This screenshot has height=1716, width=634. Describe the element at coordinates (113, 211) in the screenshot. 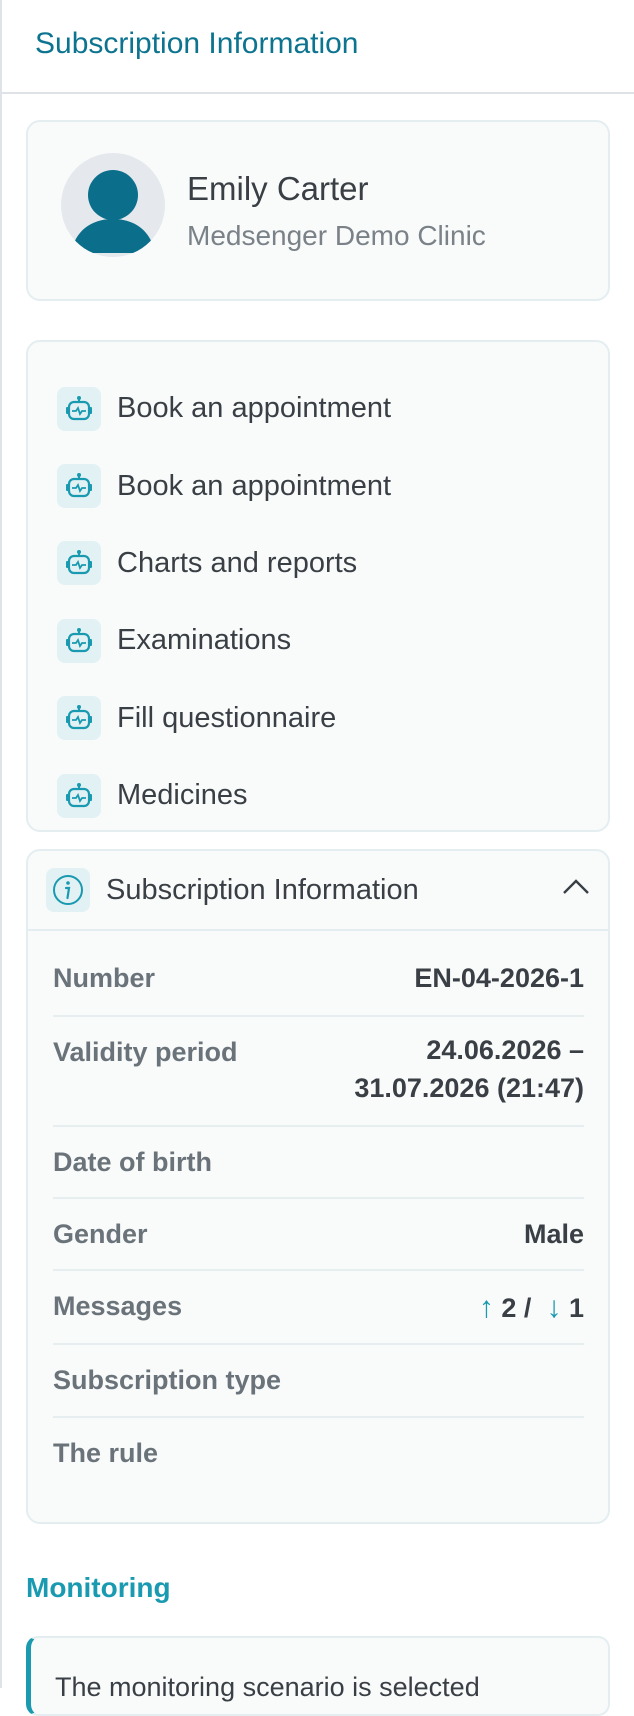

I see `user-avatar-icon` at that location.